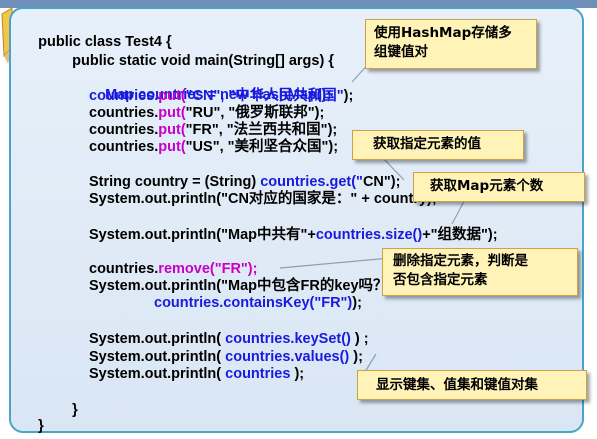 This screenshot has width=597, height=439. What do you see at coordinates (472, 385) in the screenshot?
I see `callout-views: 显示键集、值集和键值对集` at bounding box center [472, 385].